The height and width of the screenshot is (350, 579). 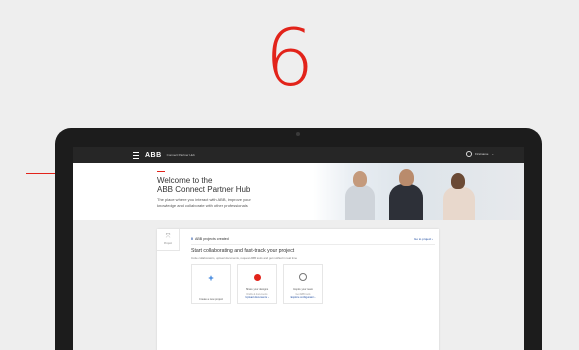 What do you see at coordinates (257, 289) in the screenshot?
I see `tile-label: Share your designs` at bounding box center [257, 289].